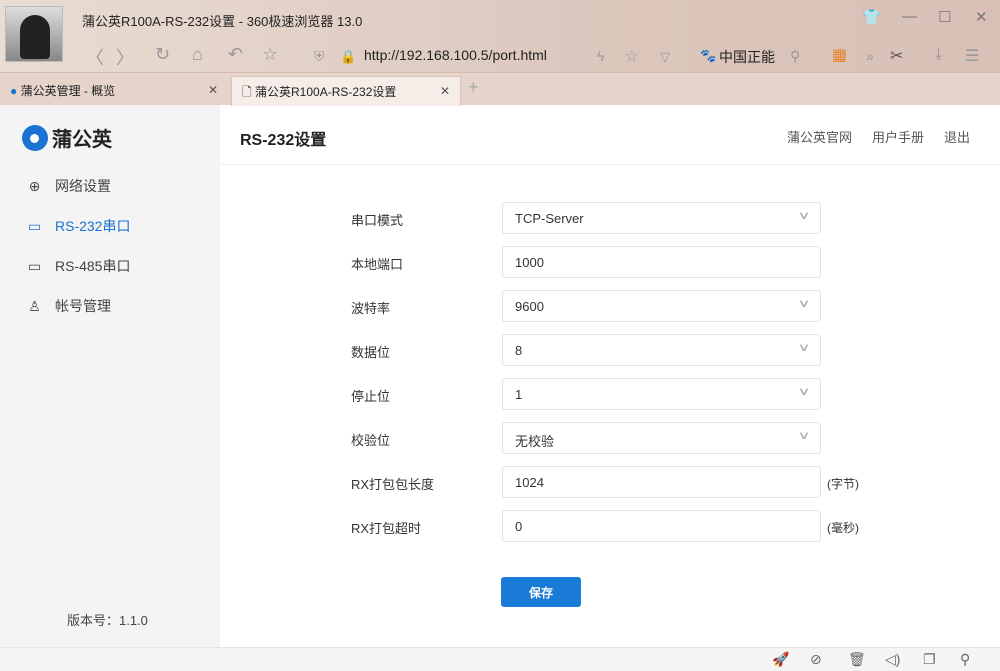 The height and width of the screenshot is (671, 1000). I want to click on tab-overview: ● 蒲公英管理 - 概览 ✕, so click(114, 91).